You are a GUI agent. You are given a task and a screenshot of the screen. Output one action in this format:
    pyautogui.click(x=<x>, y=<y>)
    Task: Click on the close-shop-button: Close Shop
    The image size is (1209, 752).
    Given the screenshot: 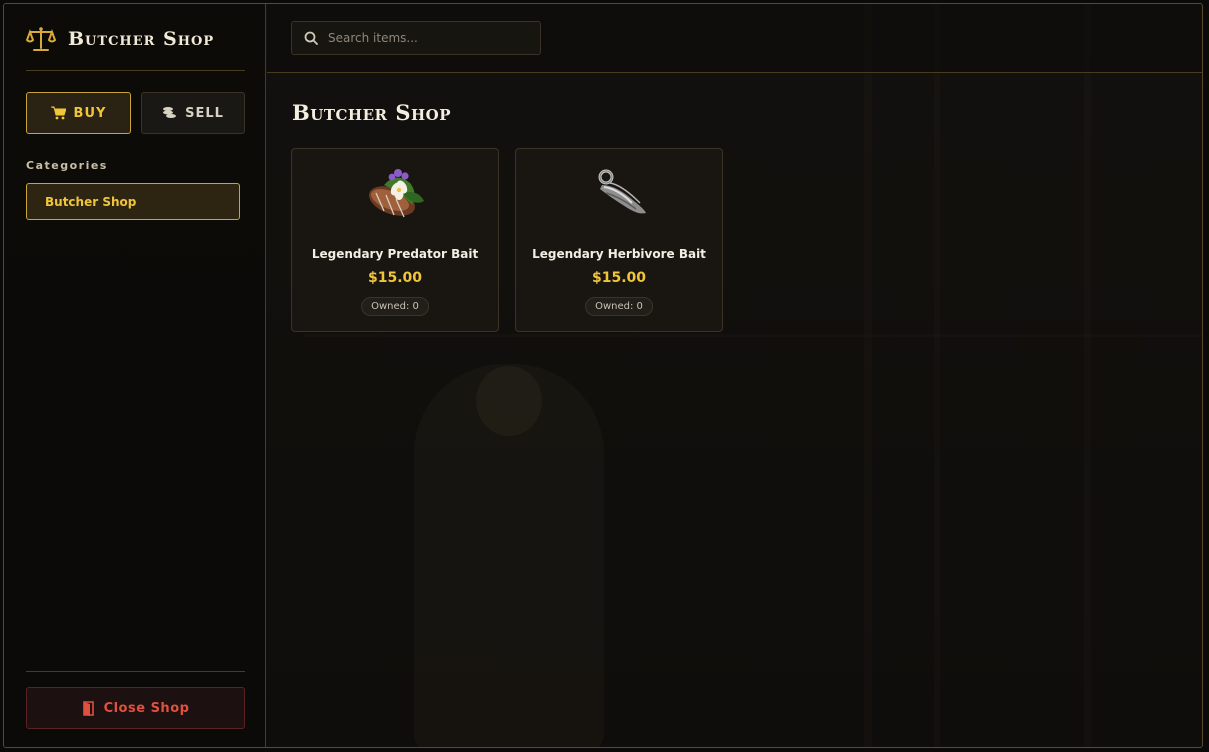 What is the action you would take?
    pyautogui.click(x=135, y=708)
    